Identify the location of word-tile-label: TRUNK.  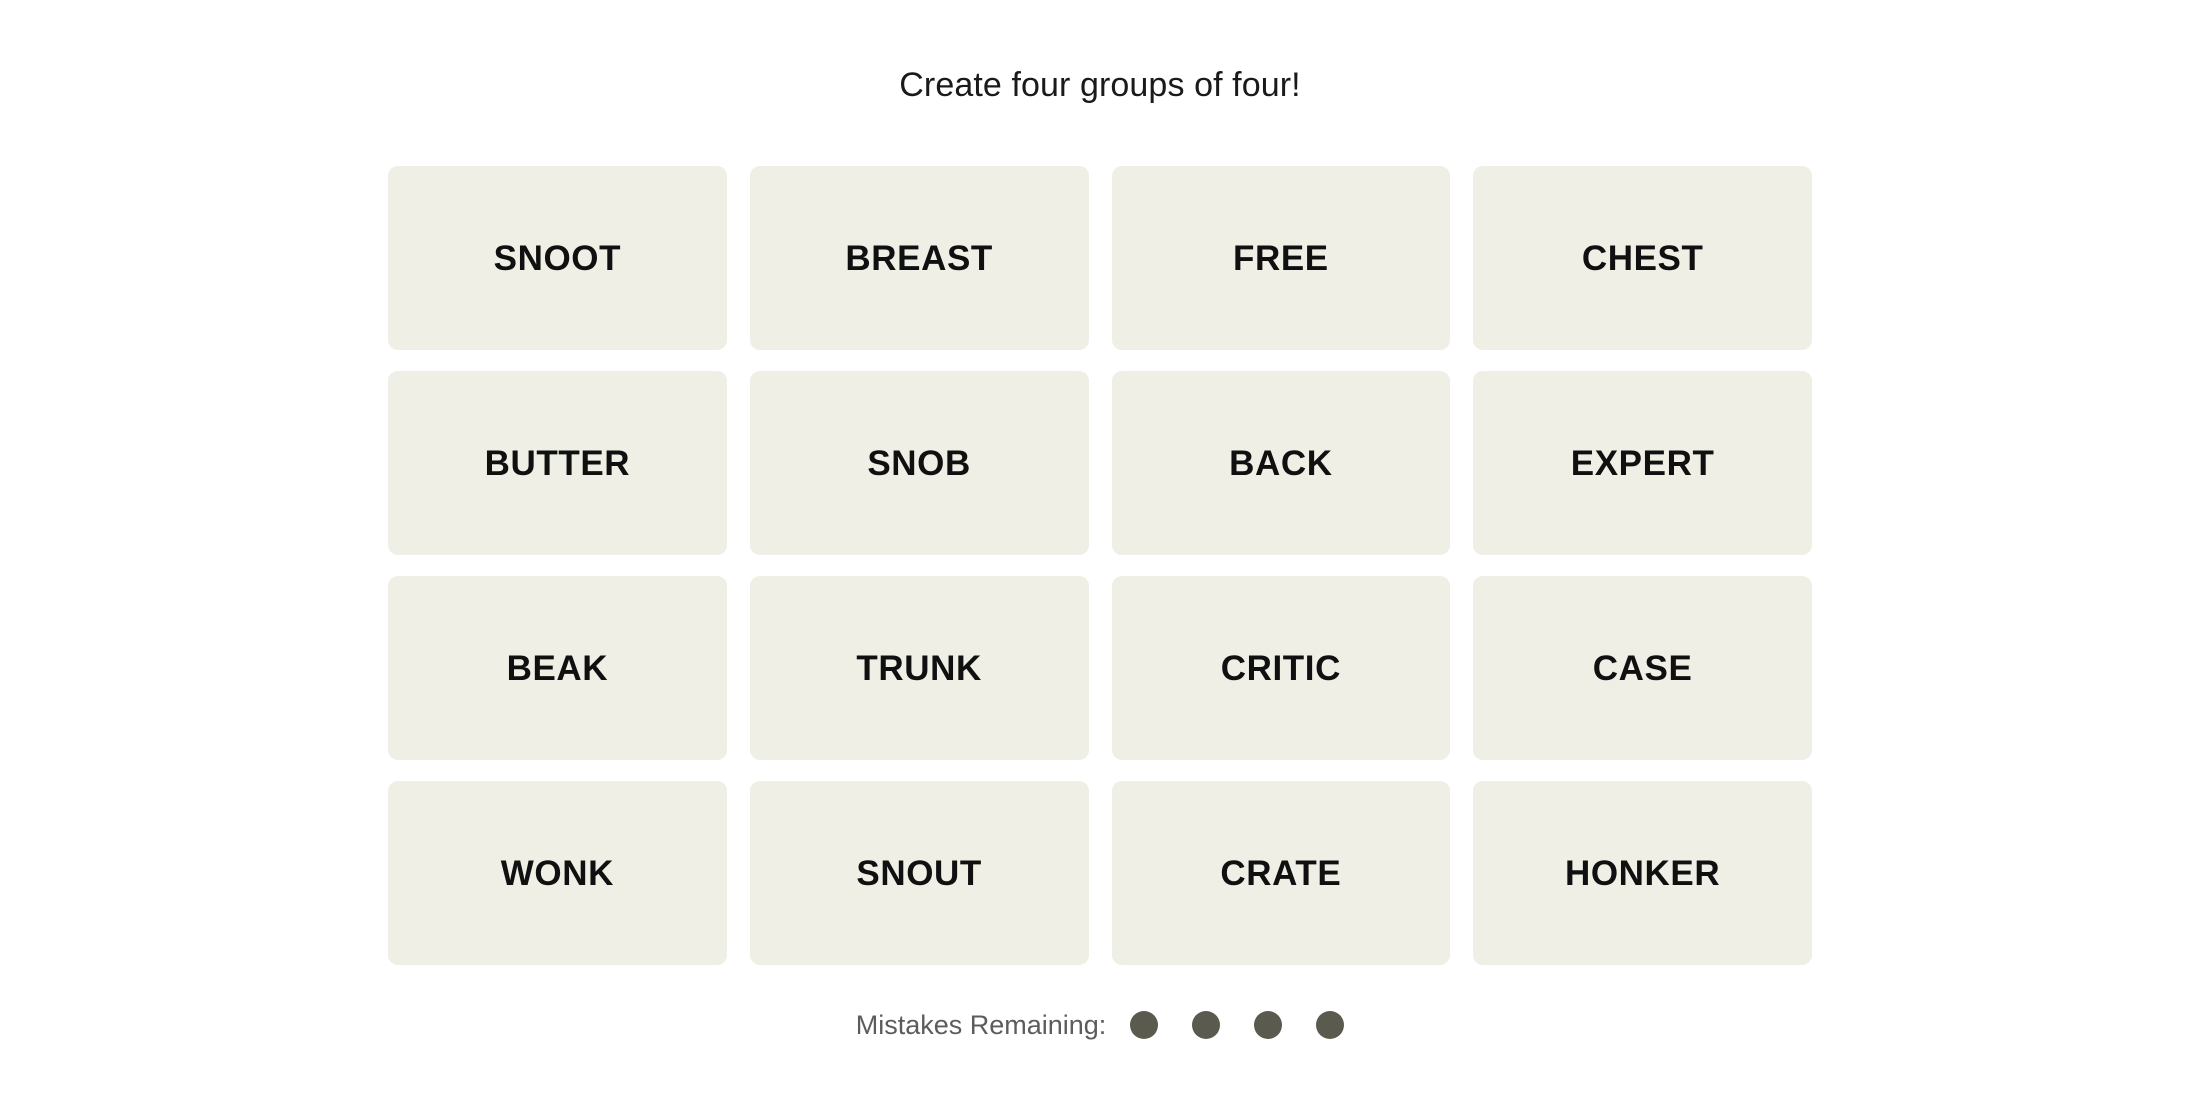
(919, 668).